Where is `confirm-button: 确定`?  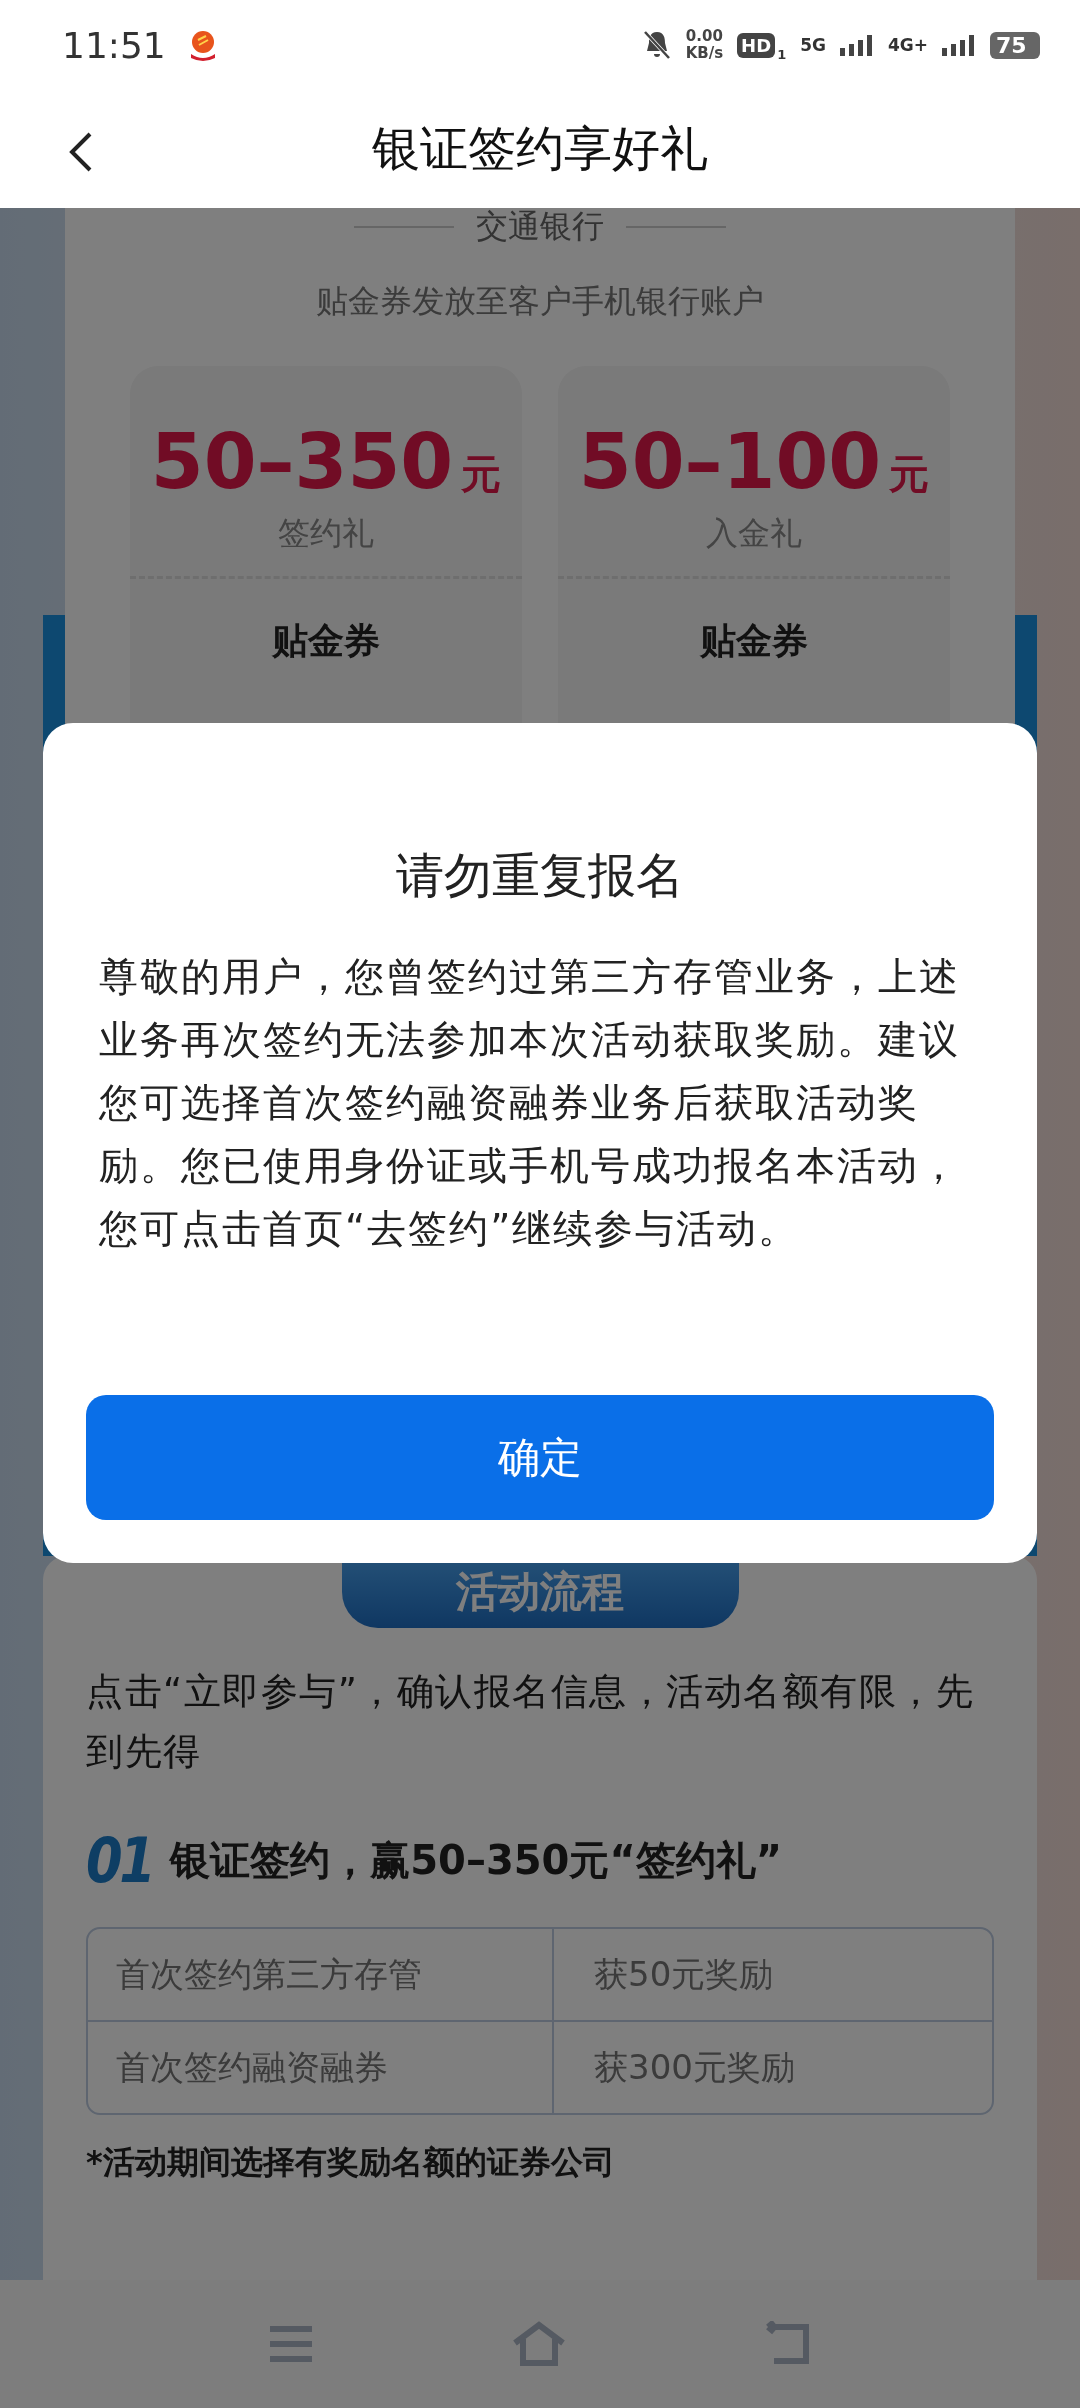 confirm-button: 确定 is located at coordinates (540, 1457).